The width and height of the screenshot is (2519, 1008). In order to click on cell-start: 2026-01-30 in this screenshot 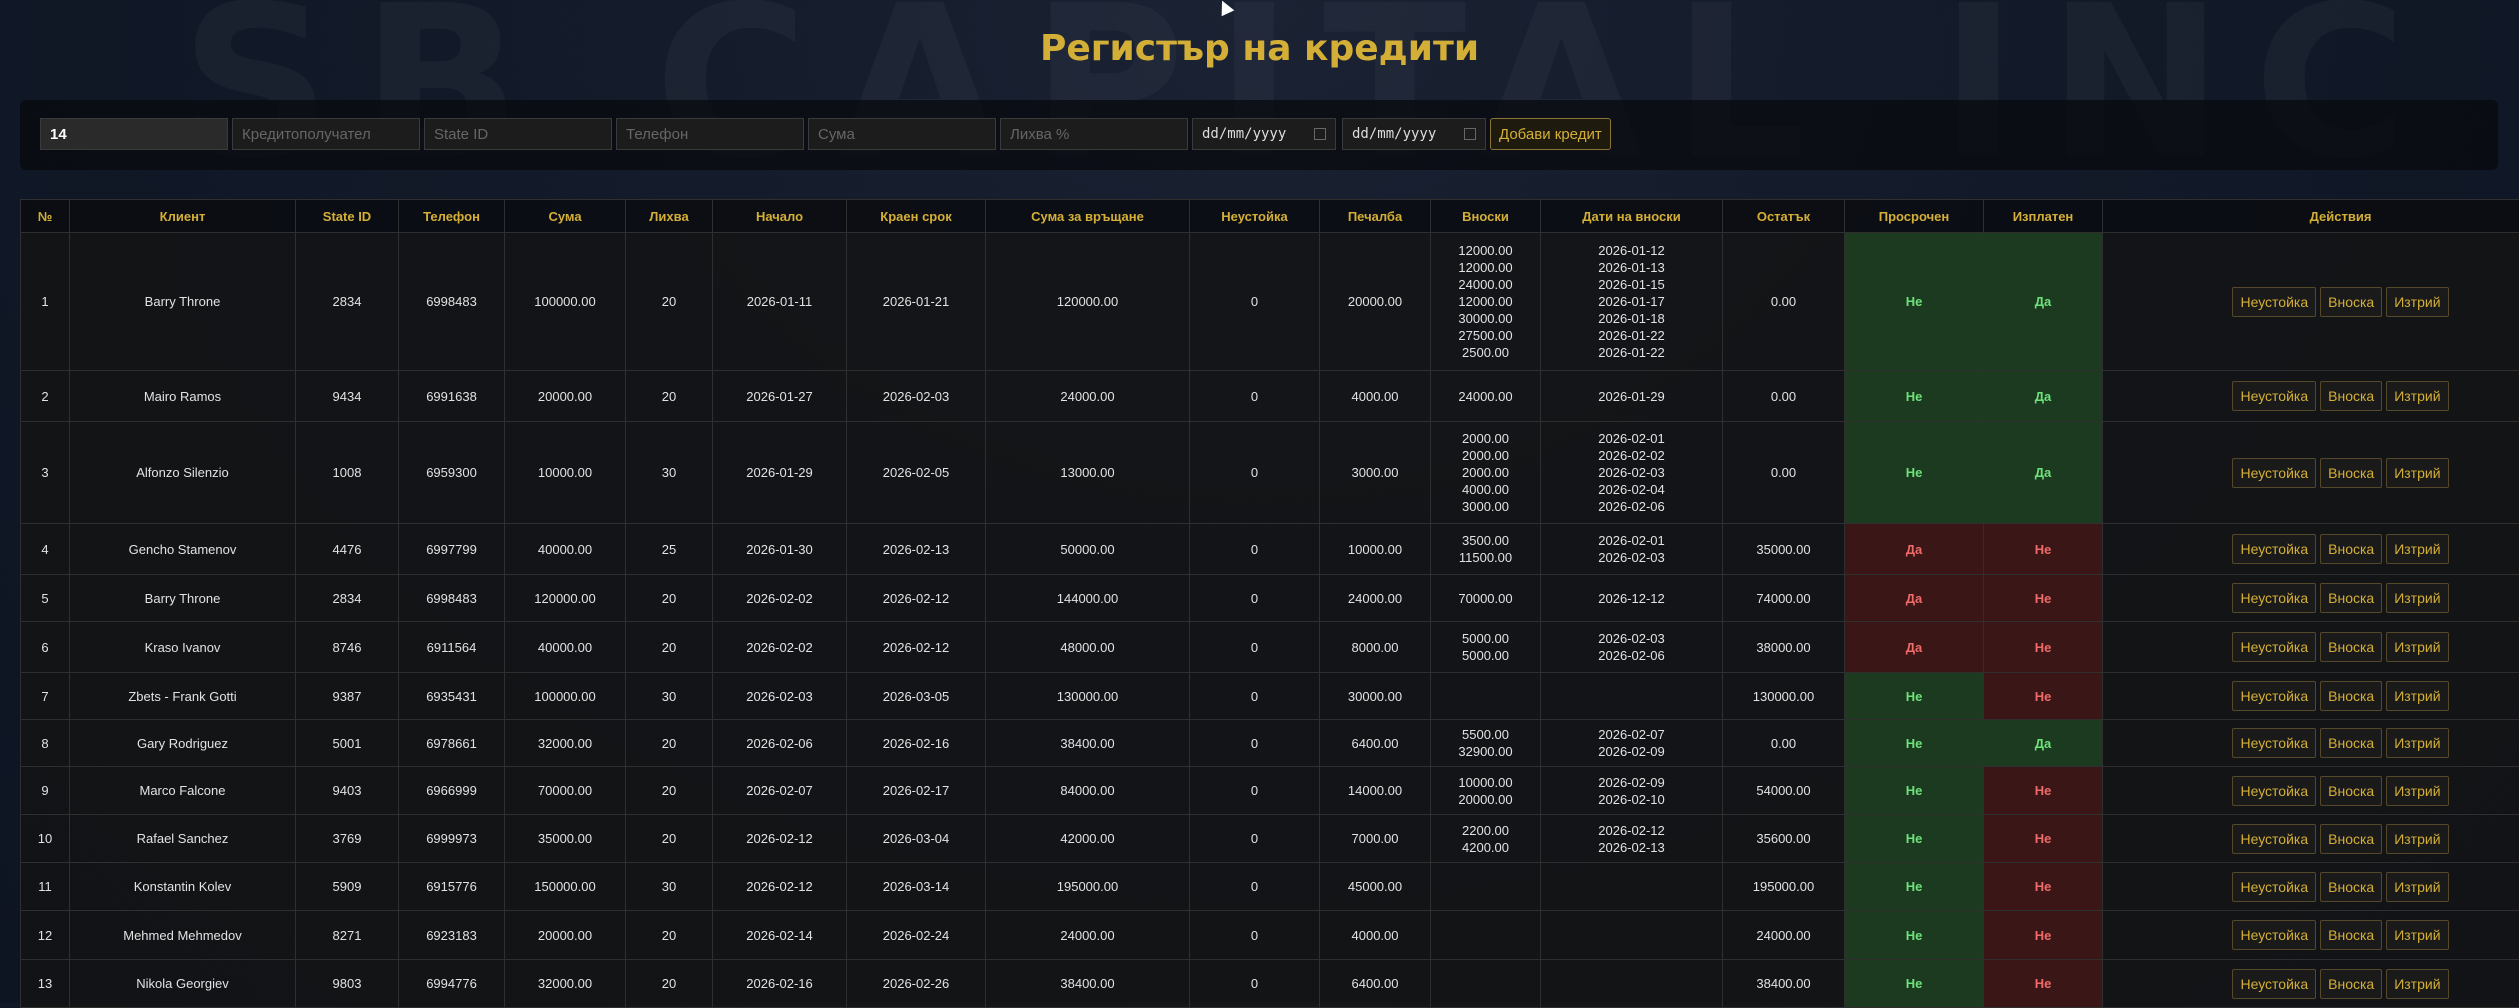, I will do `click(780, 549)`.